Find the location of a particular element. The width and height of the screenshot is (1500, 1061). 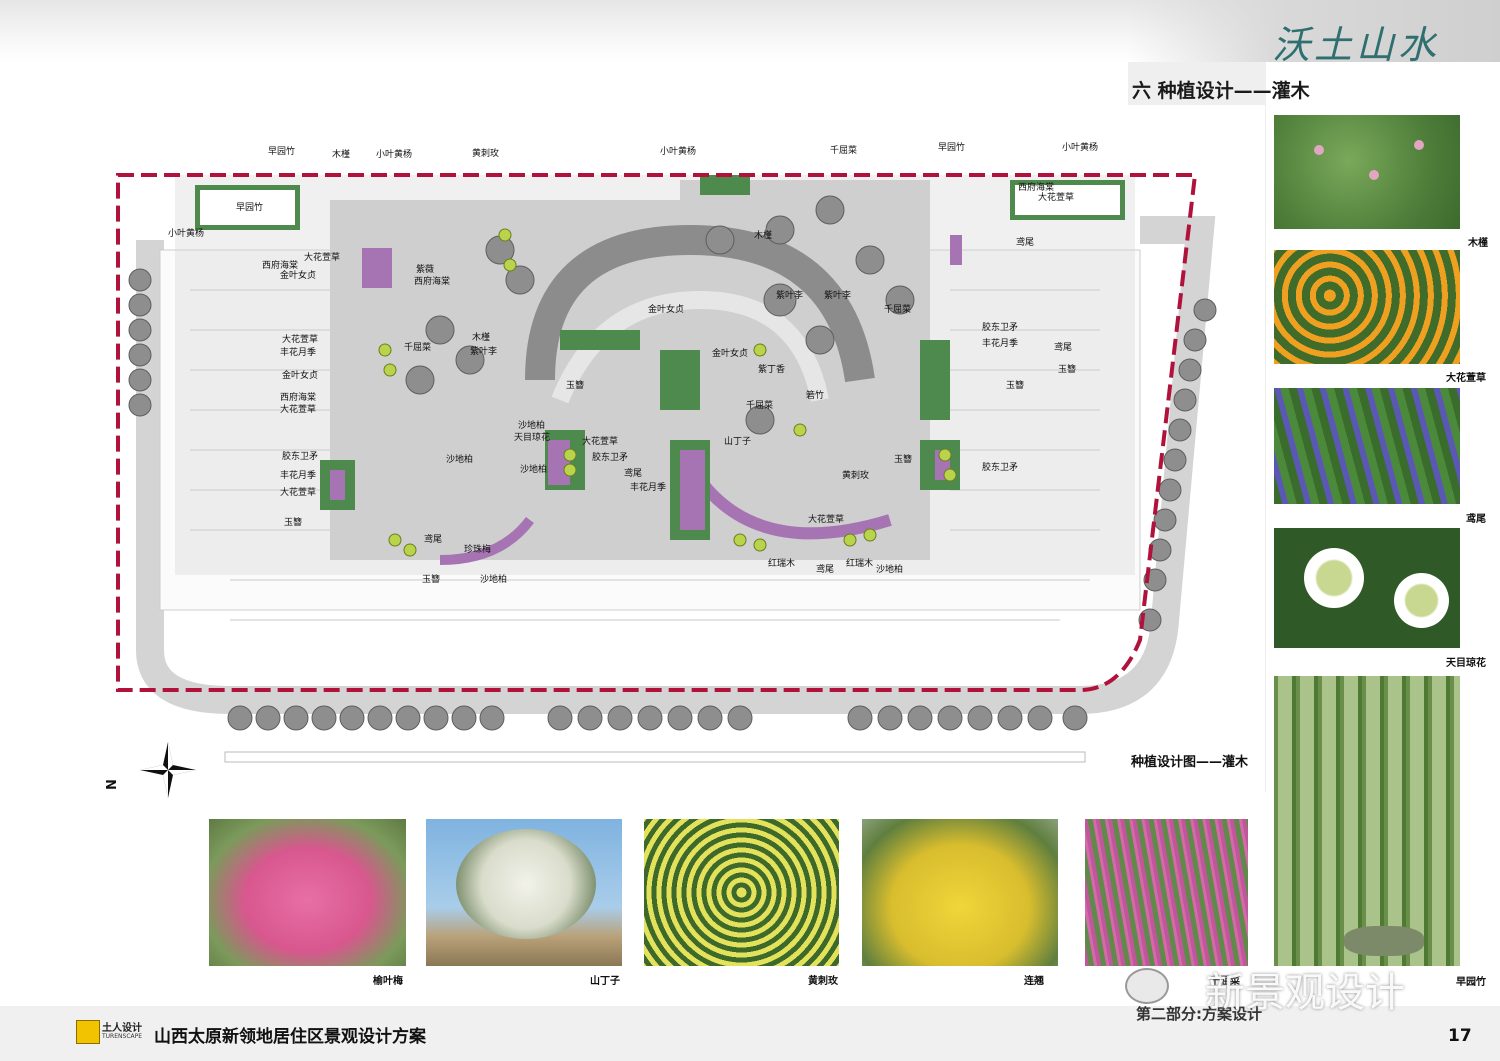

plan-caption: 种植设计图——灌木 is located at coordinates (1190, 762).